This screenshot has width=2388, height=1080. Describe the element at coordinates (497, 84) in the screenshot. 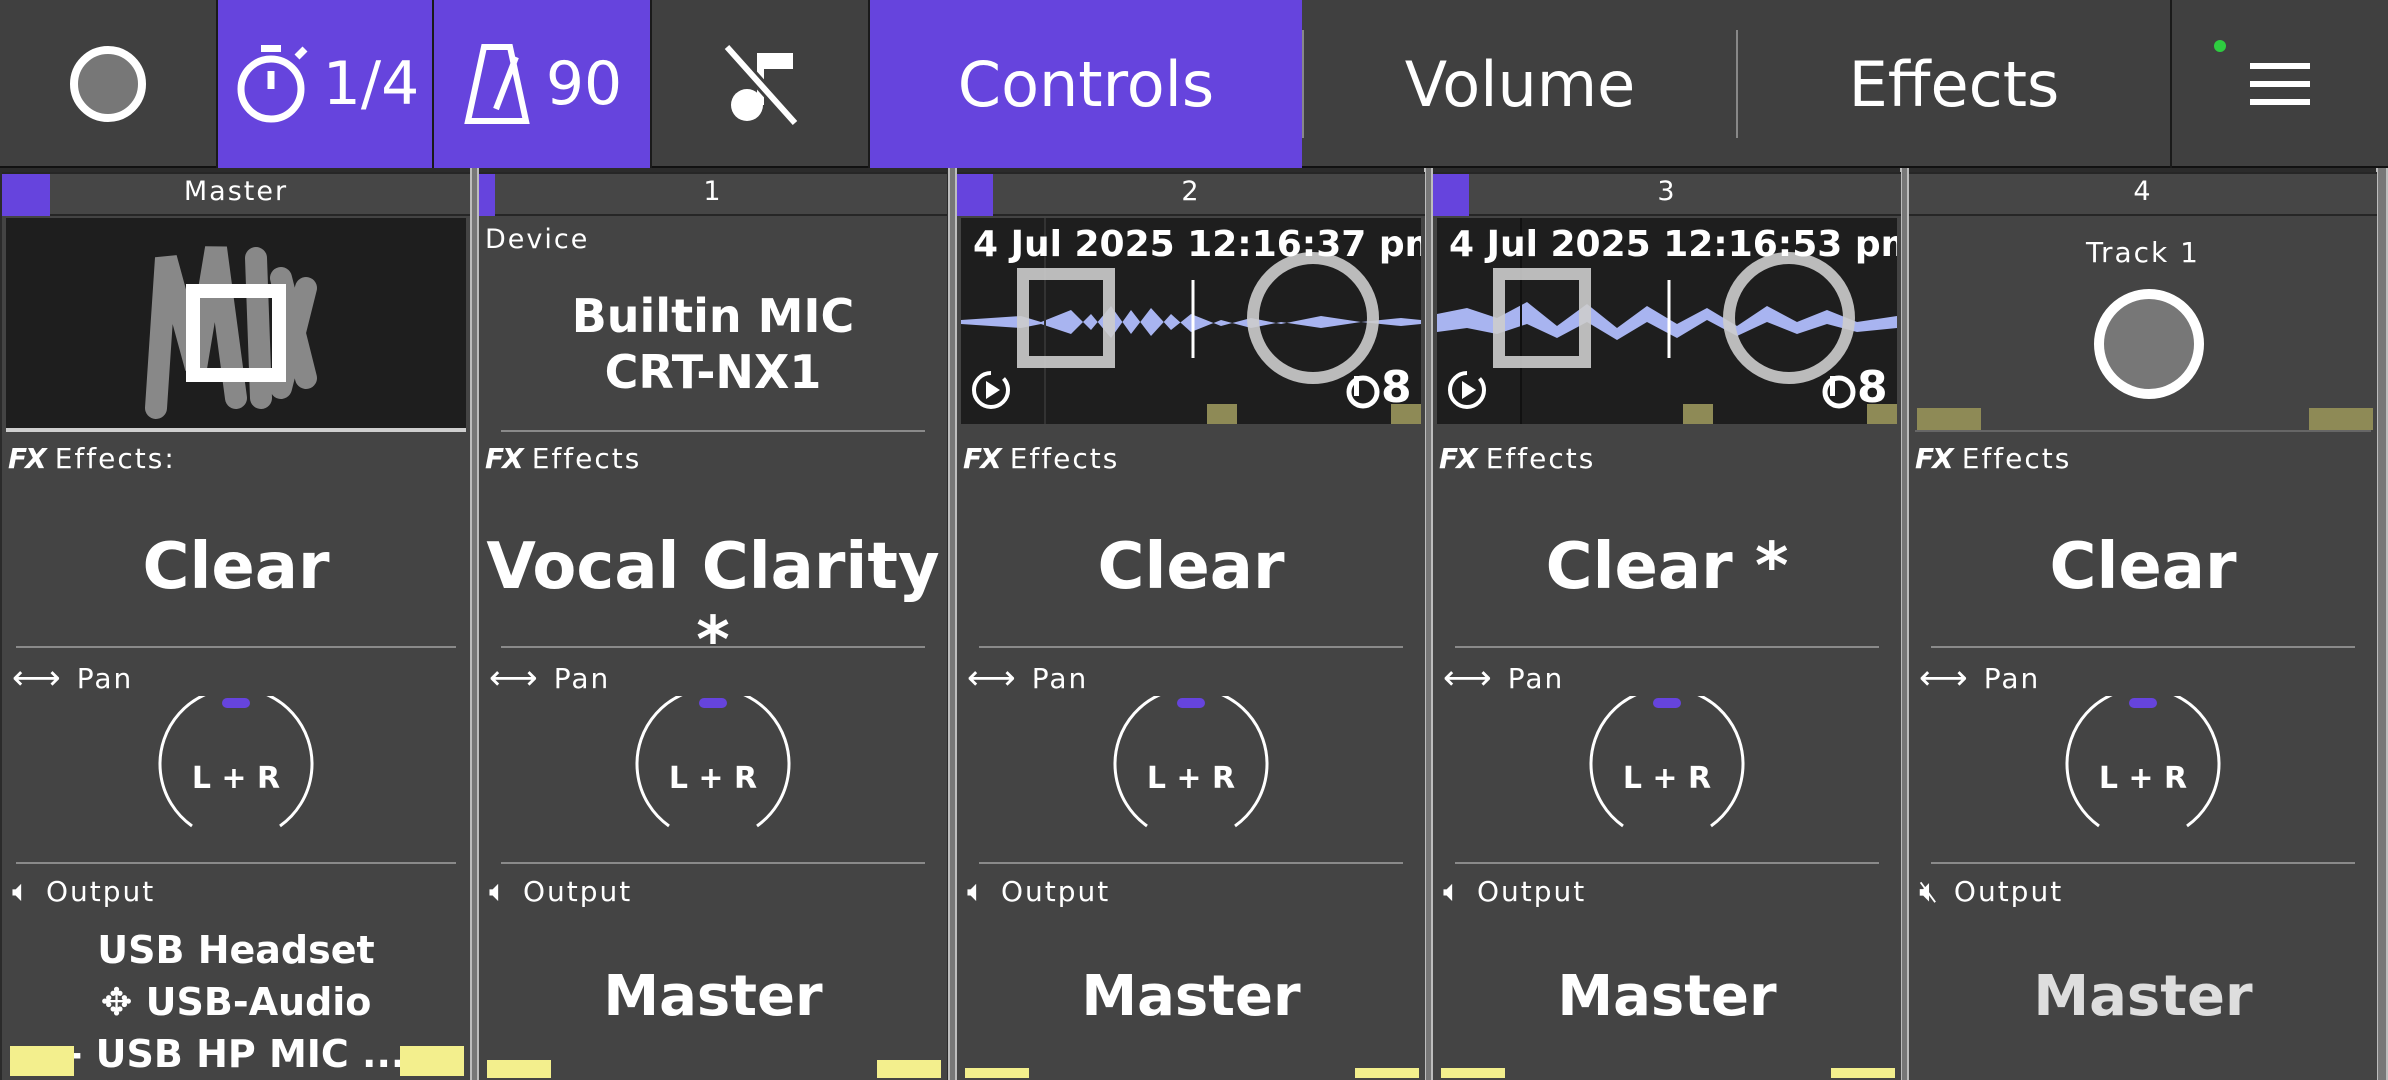

I see `metronome-icon` at that location.